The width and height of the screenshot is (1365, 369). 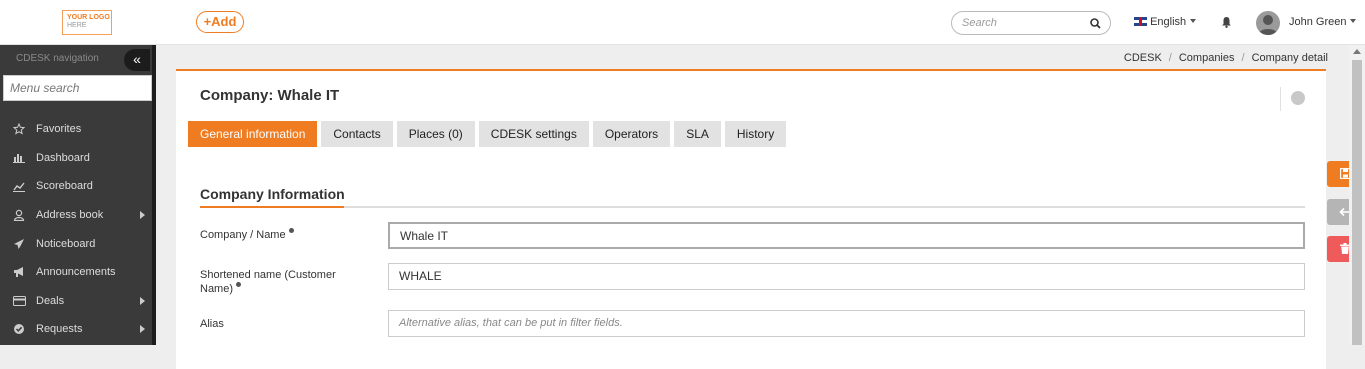 I want to click on tab-history: History, so click(x=755, y=134).